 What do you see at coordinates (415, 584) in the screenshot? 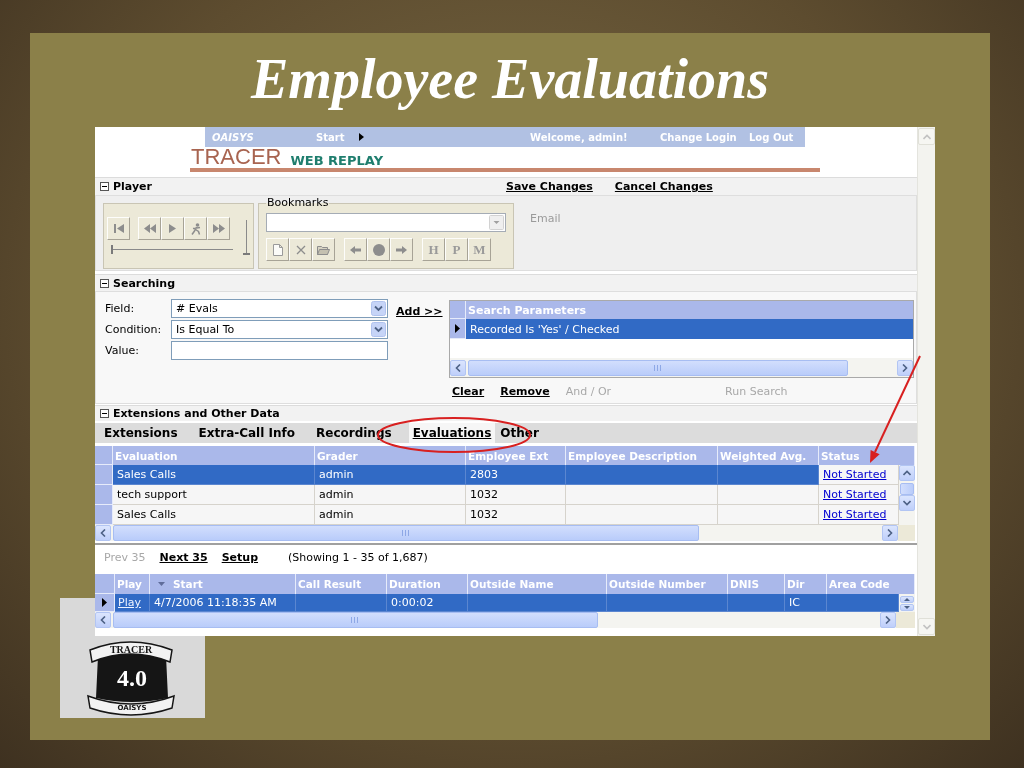
I see `column-label: Duration` at bounding box center [415, 584].